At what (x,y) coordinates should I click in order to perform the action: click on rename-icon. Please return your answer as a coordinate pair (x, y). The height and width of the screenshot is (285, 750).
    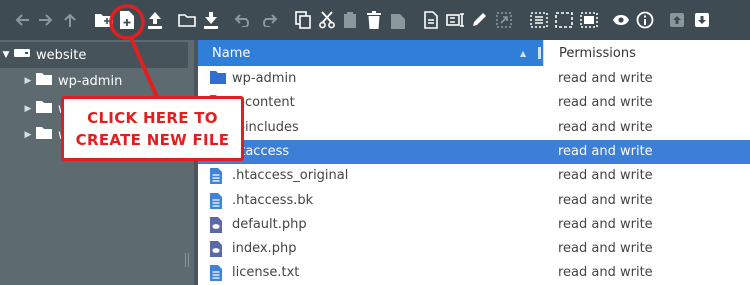
    Looking at the image, I should click on (456, 20).